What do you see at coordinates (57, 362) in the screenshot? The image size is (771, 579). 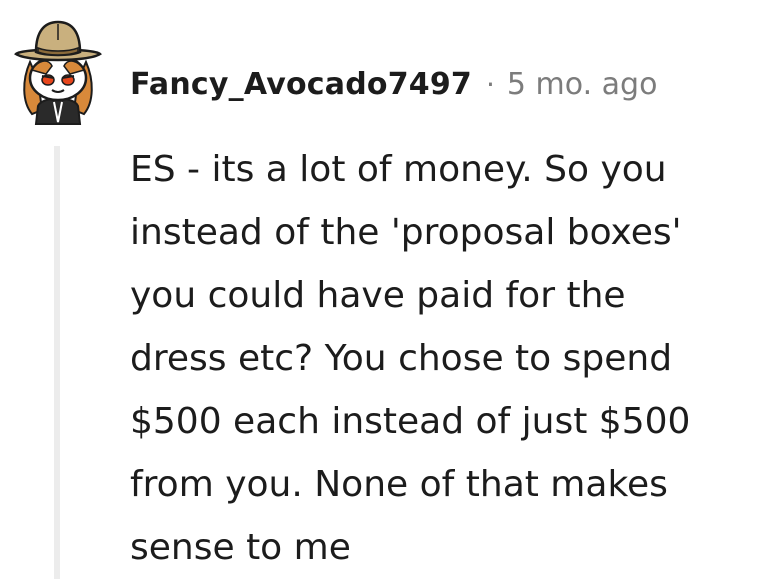 I see `thread-collapse-line` at bounding box center [57, 362].